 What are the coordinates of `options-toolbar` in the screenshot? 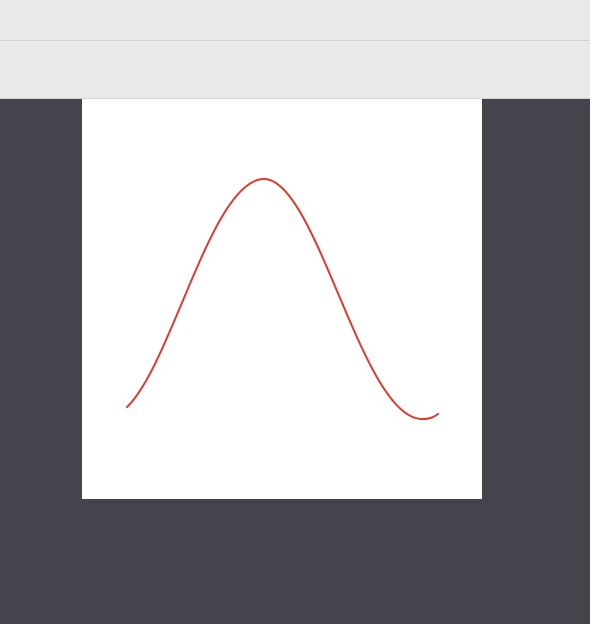 It's located at (295, 70).